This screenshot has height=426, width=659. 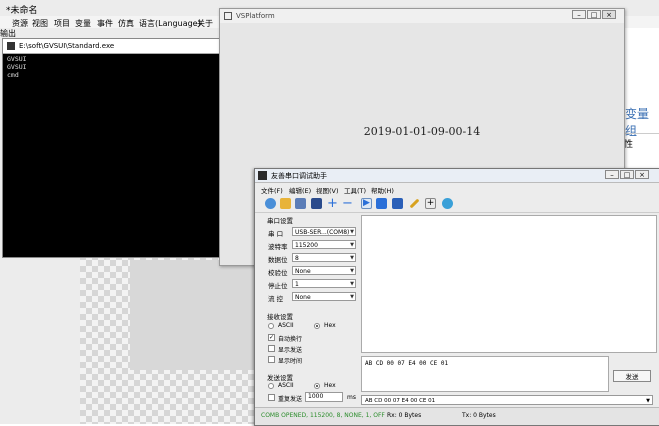 What do you see at coordinates (447, 203) in the screenshot?
I see `settings-icon` at bounding box center [447, 203].